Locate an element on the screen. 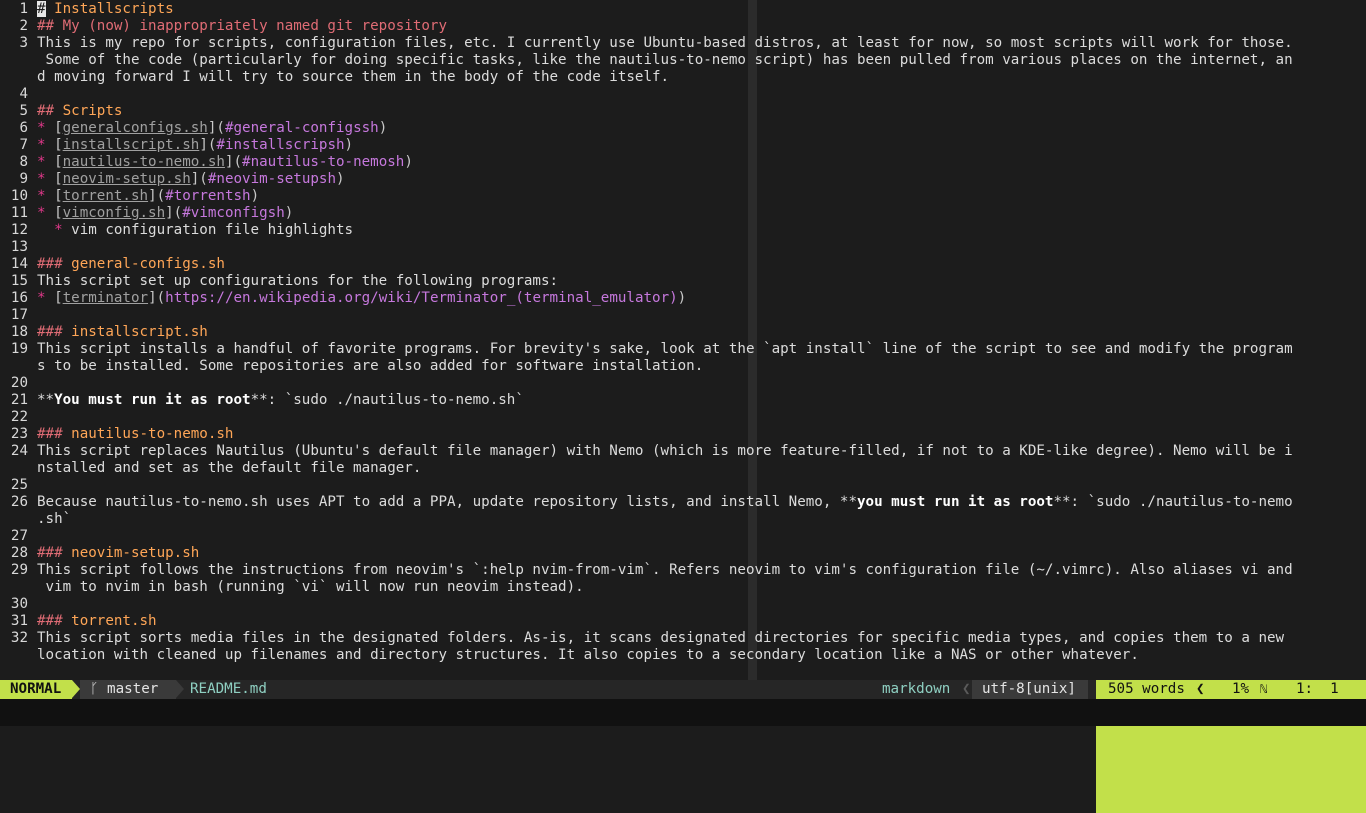  buffer-line: 7 * [installscript.sh](#installscripsh) is located at coordinates (683, 145).